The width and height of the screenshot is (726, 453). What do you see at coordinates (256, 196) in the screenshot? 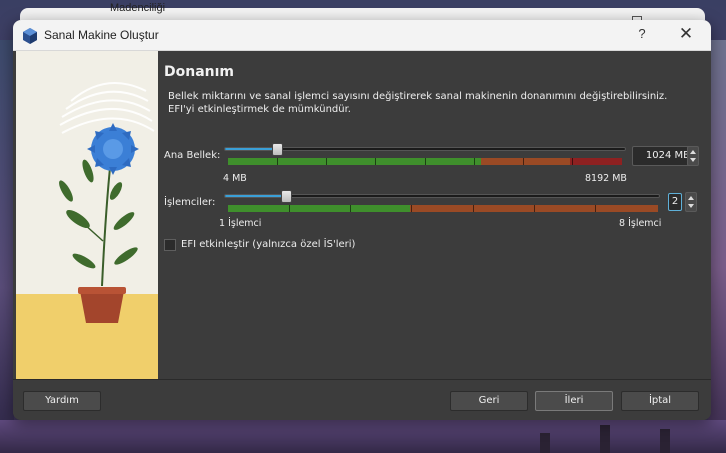
I see `cpu-slider-fill` at bounding box center [256, 196].